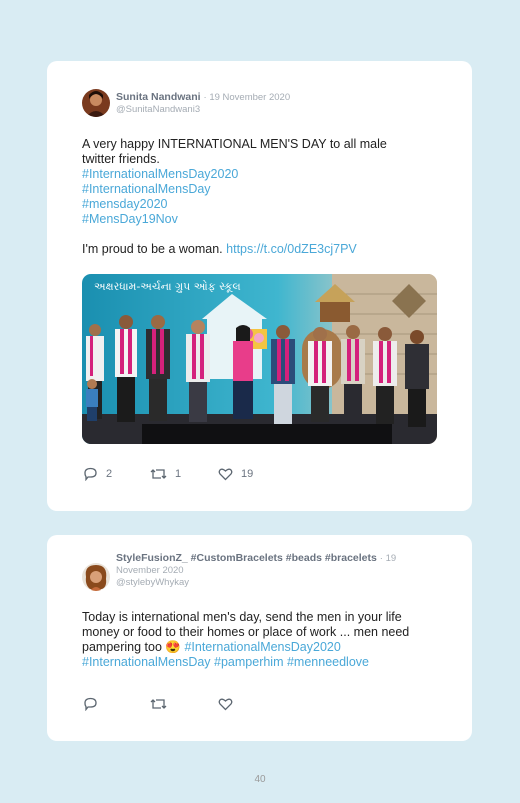 This screenshot has height=803, width=520. I want to click on author-handle: @stylebyWhykay, so click(152, 583).